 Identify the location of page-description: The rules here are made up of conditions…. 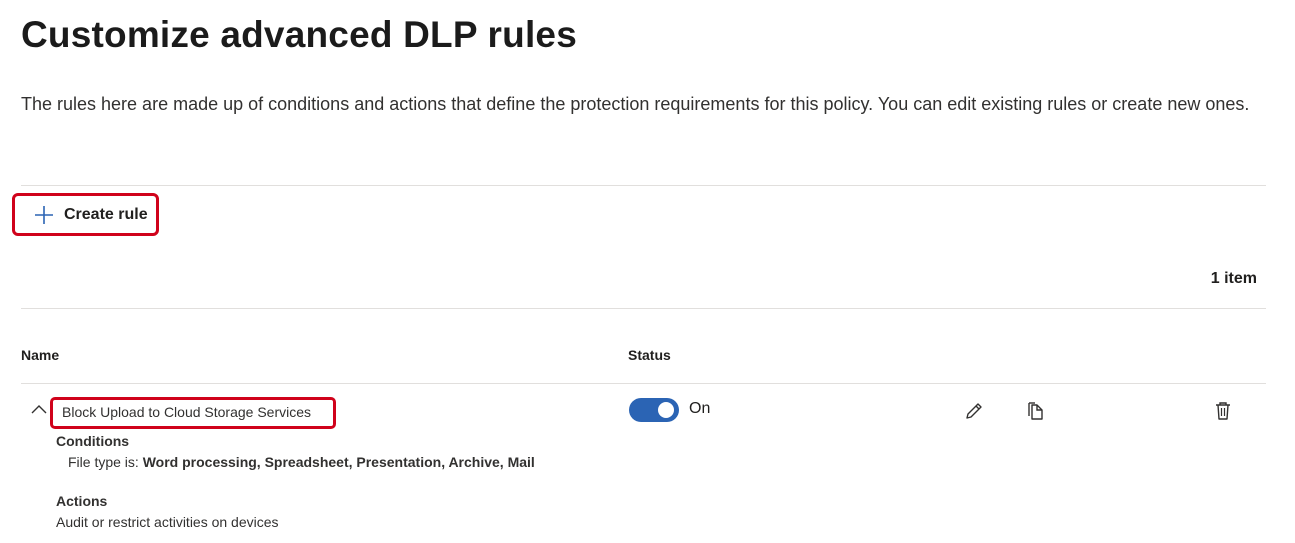
(635, 104).